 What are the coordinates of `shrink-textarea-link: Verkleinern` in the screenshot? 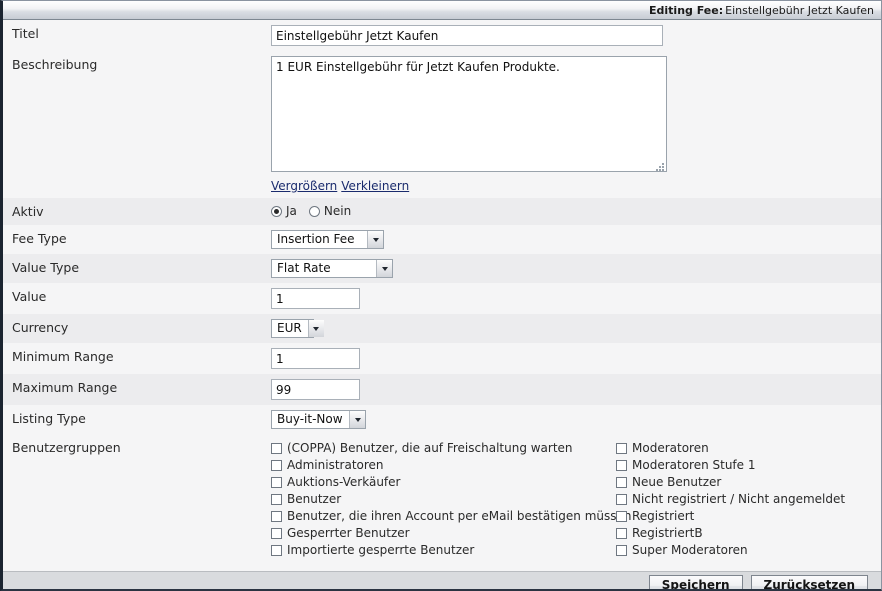 It's located at (375, 186).